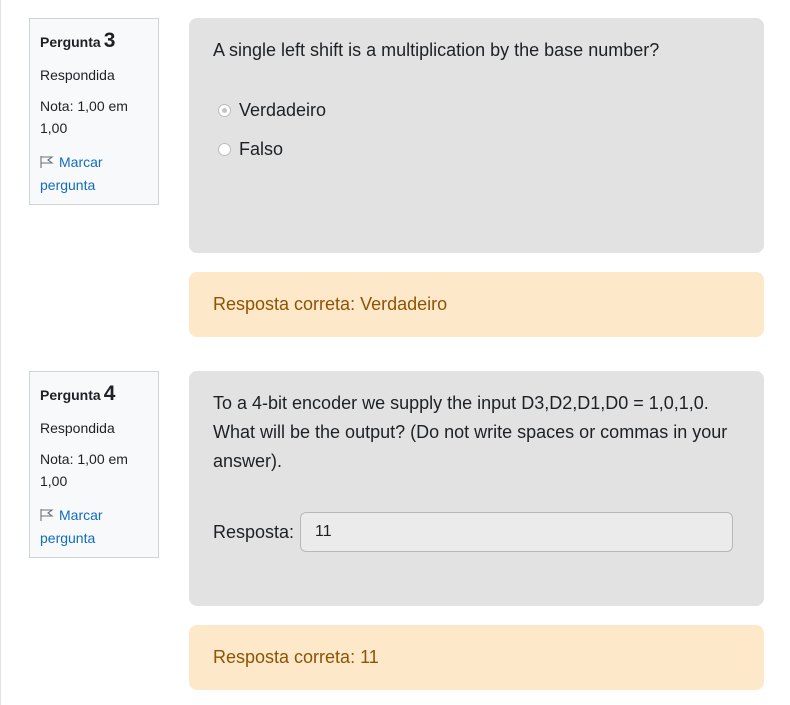 The width and height of the screenshot is (790, 705). What do you see at coordinates (476, 304) in the screenshot?
I see `question-3-feedback: Resposta correta: Verdadeiro` at bounding box center [476, 304].